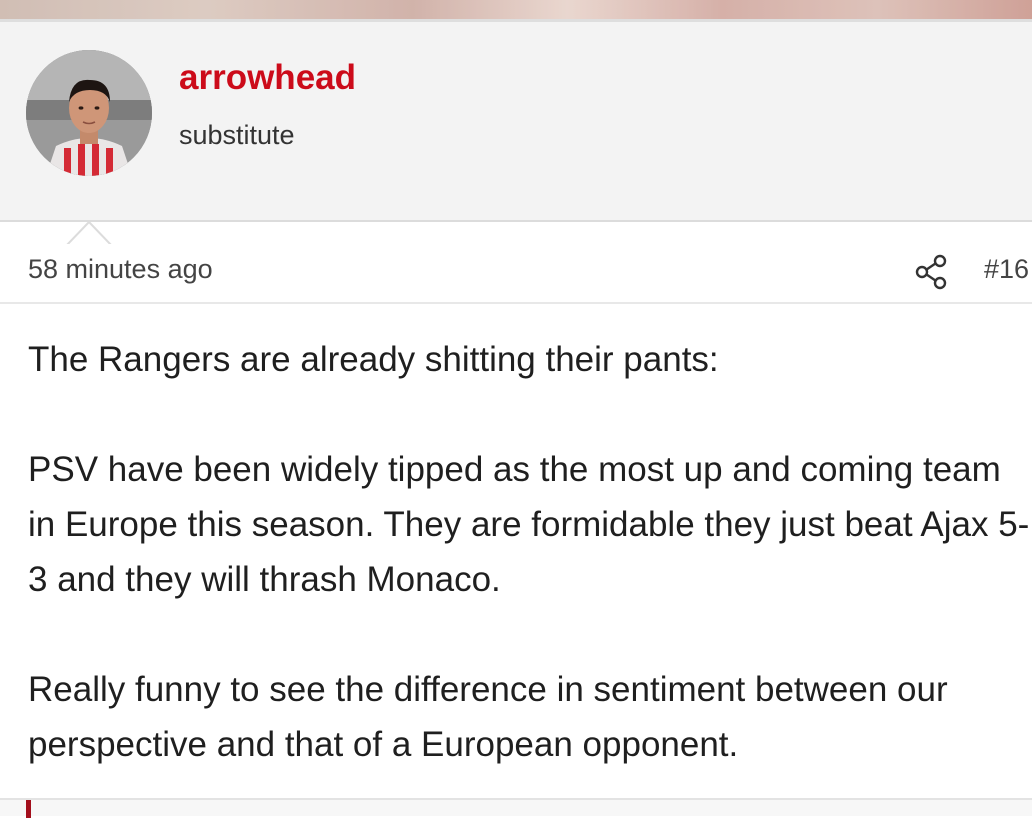 This screenshot has height=827, width=1032. I want to click on username-link: arrowhead, so click(267, 78).